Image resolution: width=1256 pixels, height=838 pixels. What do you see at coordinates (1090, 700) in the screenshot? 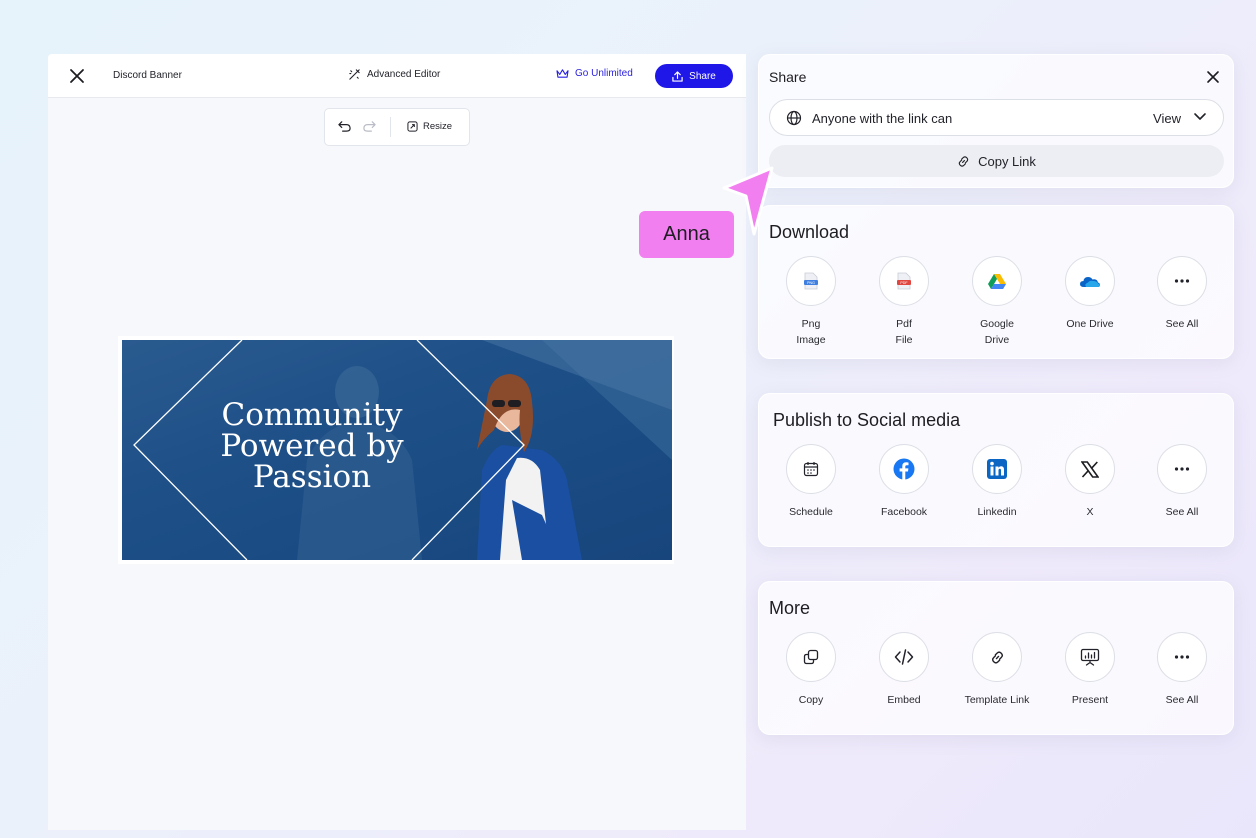
I see `present-label: Present` at bounding box center [1090, 700].